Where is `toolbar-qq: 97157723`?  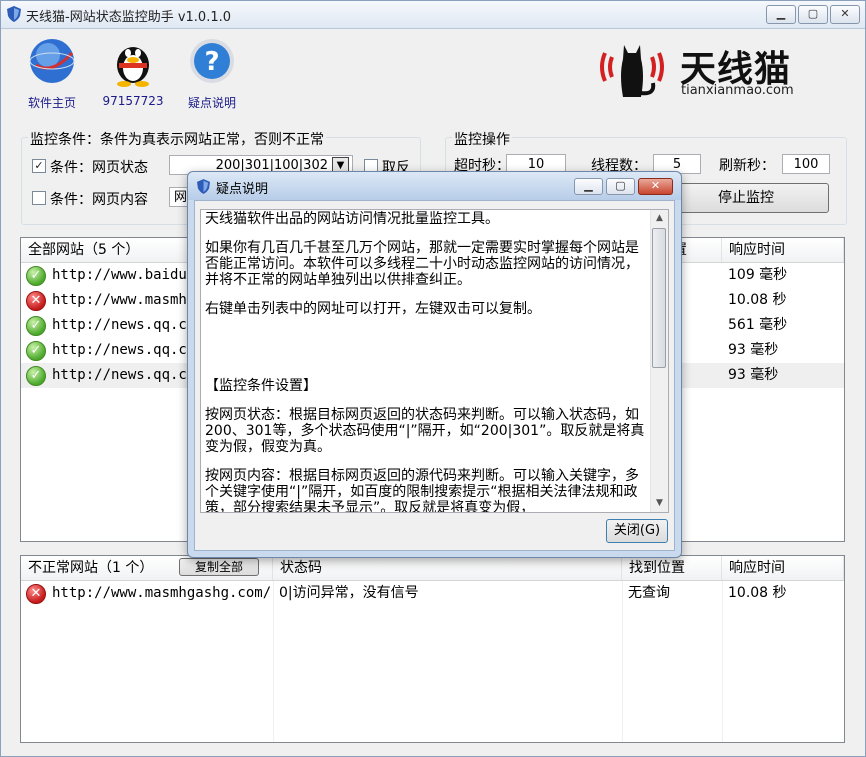 toolbar-qq: 97157723 is located at coordinates (133, 71).